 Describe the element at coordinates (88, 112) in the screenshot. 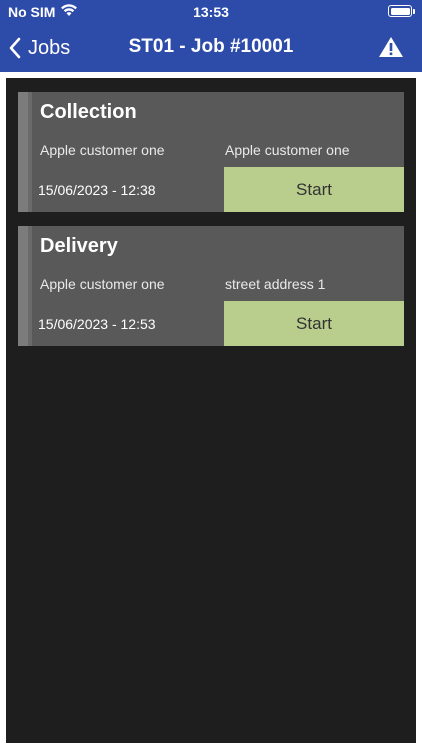

I see `job-card-title: Collection` at that location.